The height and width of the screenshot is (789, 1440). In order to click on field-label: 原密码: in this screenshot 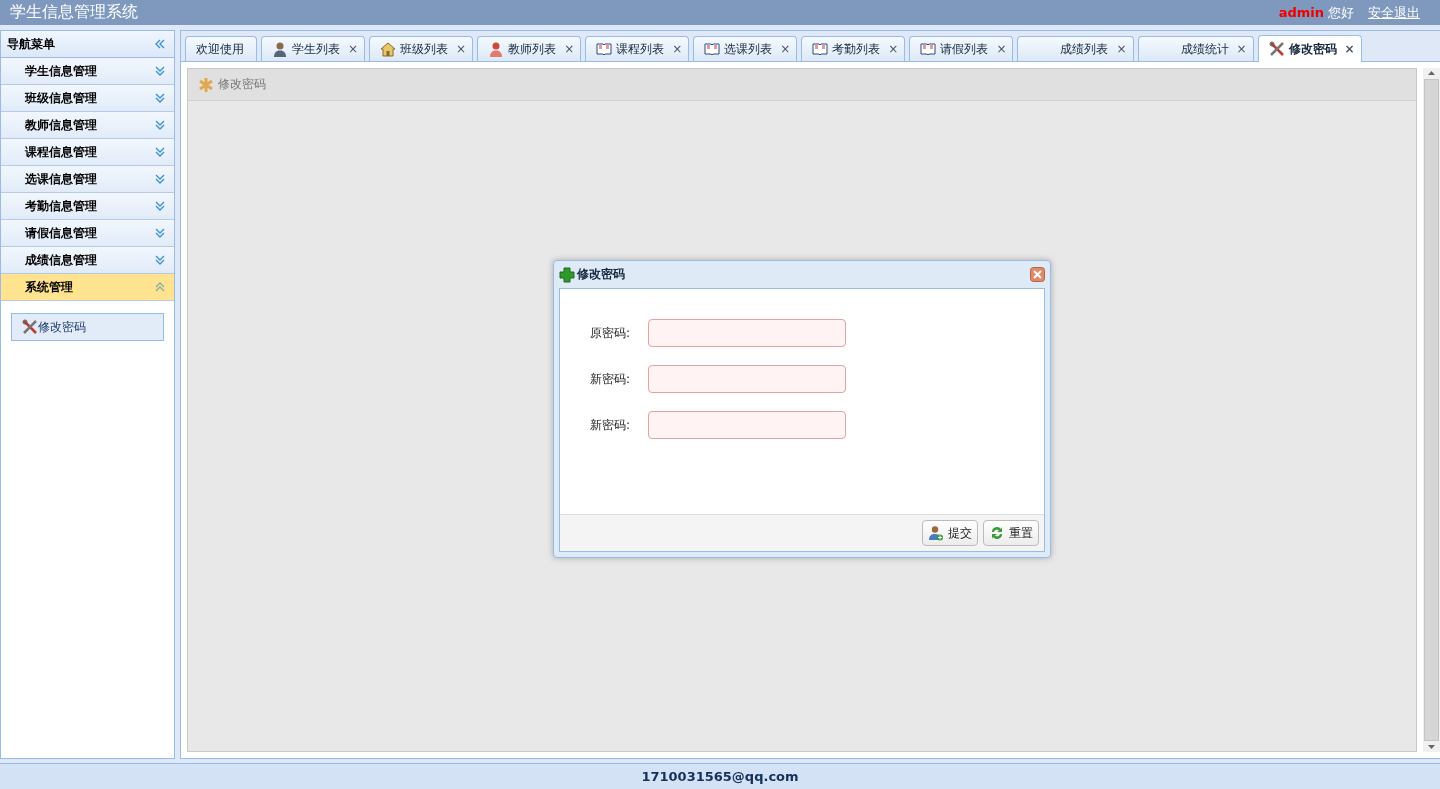, I will do `click(611, 333)`.